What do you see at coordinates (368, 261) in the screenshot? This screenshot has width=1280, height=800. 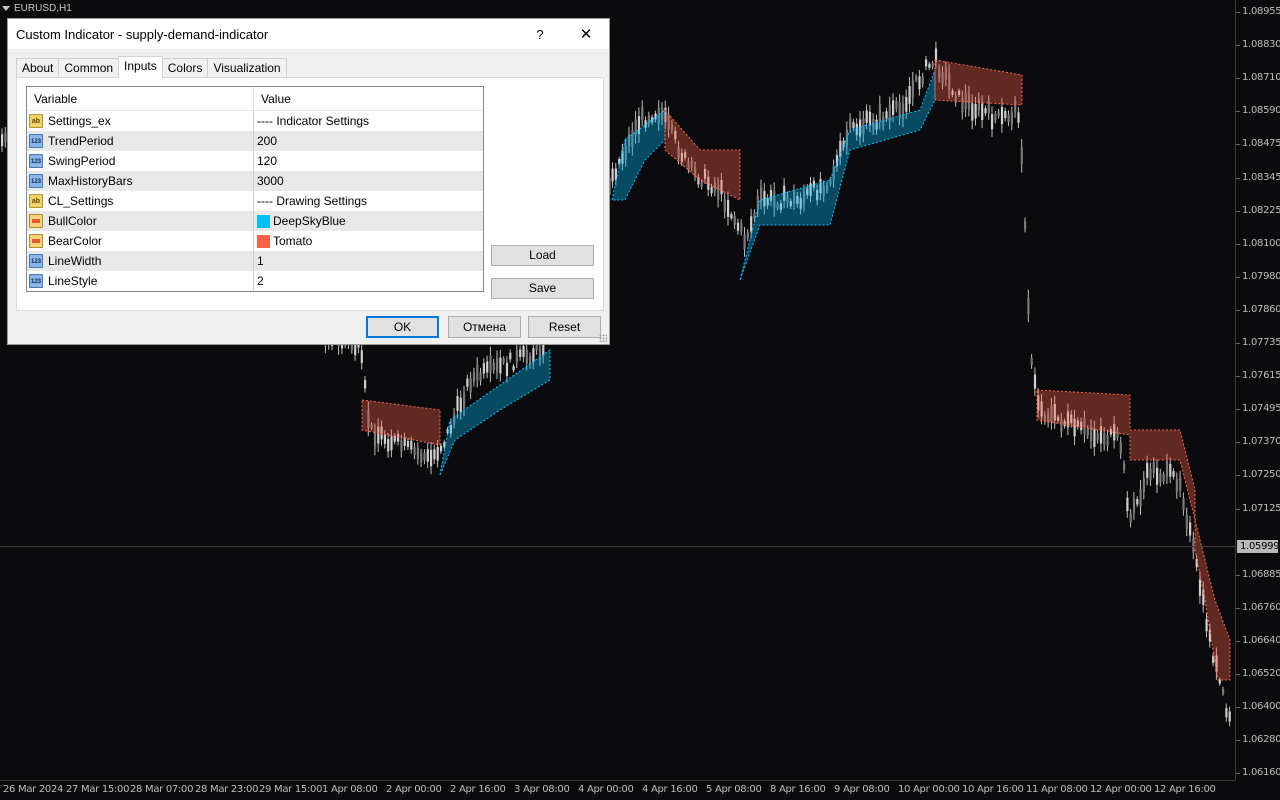 I see `value-cell: 1` at bounding box center [368, 261].